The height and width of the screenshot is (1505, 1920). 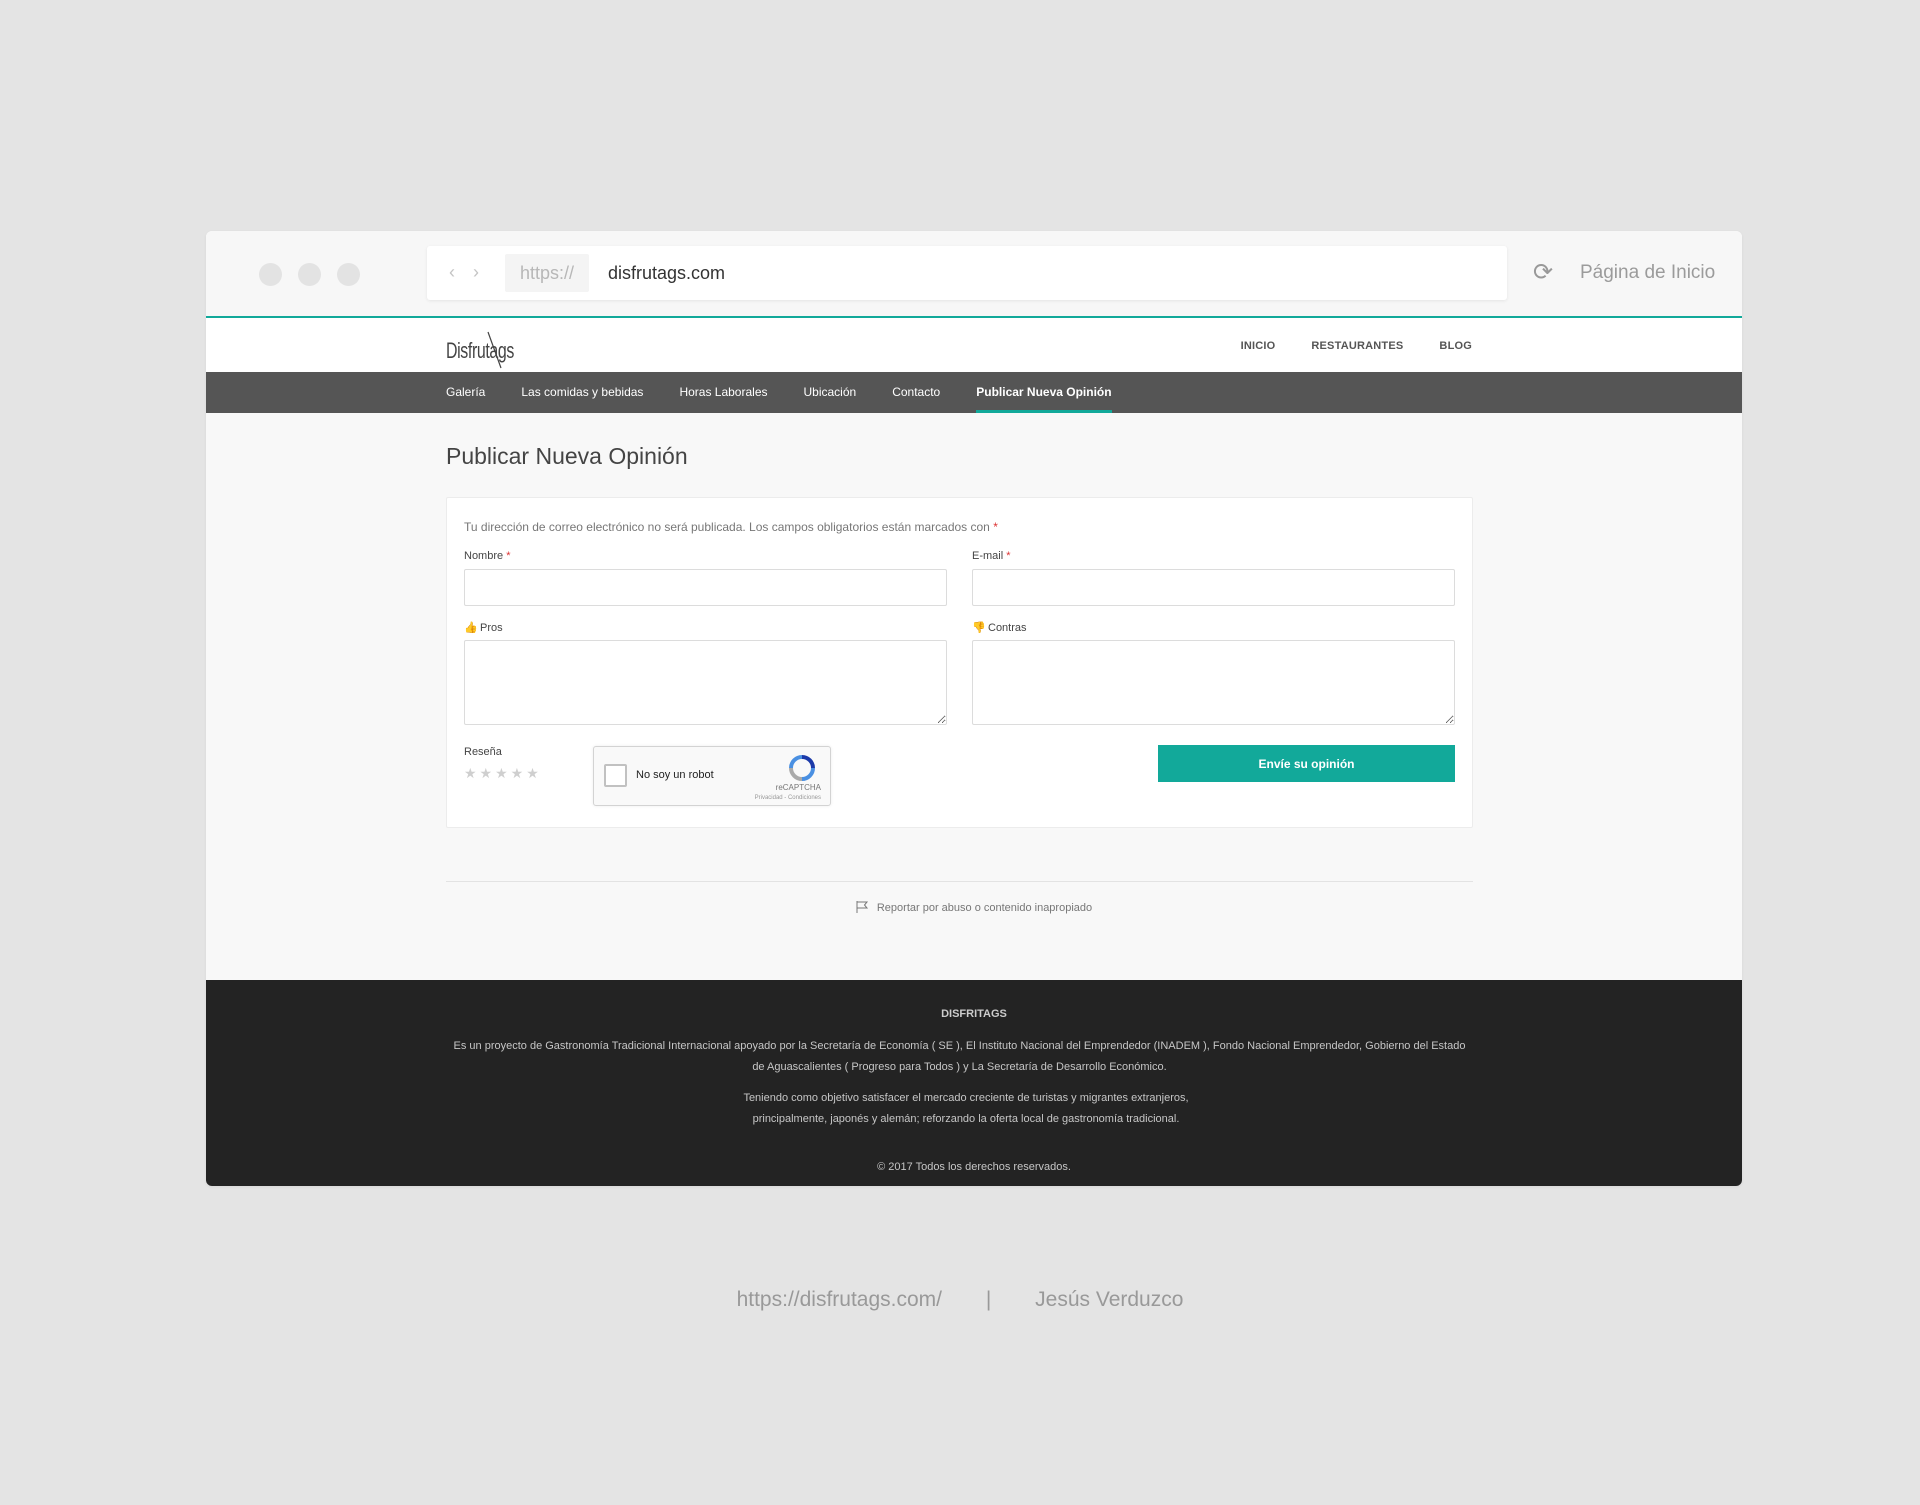 I want to click on cons-textarea, so click(x=1213, y=682).